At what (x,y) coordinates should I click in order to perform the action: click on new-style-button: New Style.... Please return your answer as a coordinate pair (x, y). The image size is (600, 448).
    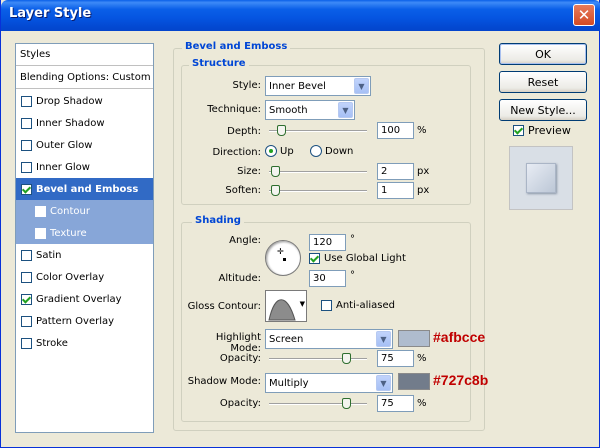
    Looking at the image, I should click on (543, 110).